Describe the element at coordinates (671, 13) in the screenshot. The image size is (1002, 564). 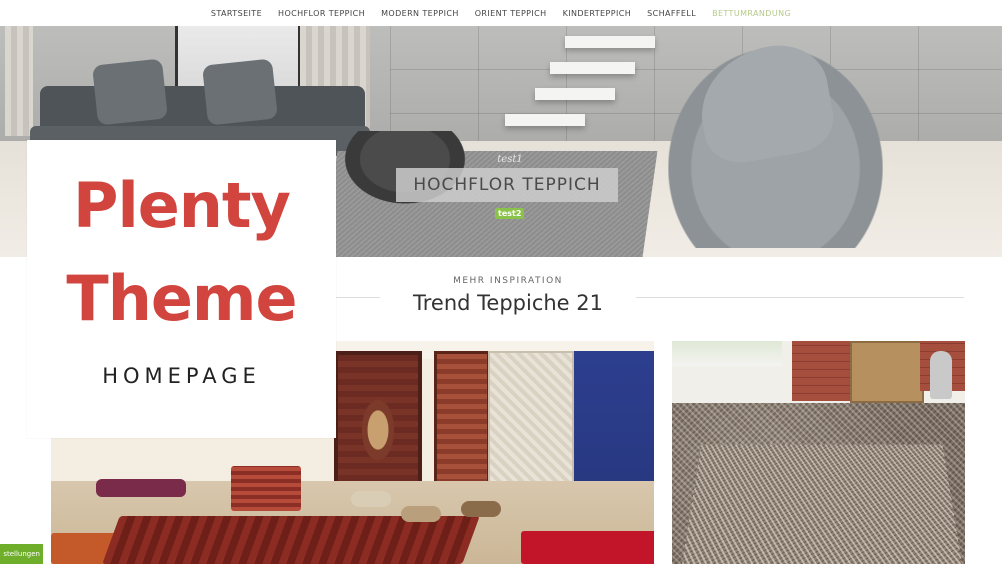
I see `nav-item-schaffell: SCHAFFELL` at that location.